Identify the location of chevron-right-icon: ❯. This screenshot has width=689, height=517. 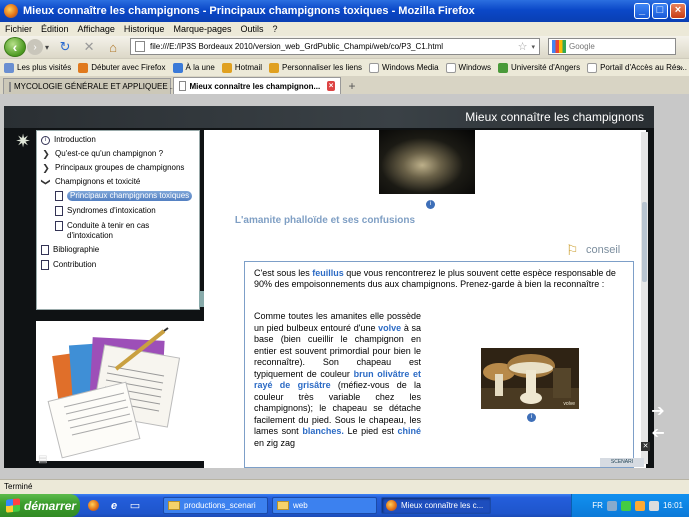
(46, 168).